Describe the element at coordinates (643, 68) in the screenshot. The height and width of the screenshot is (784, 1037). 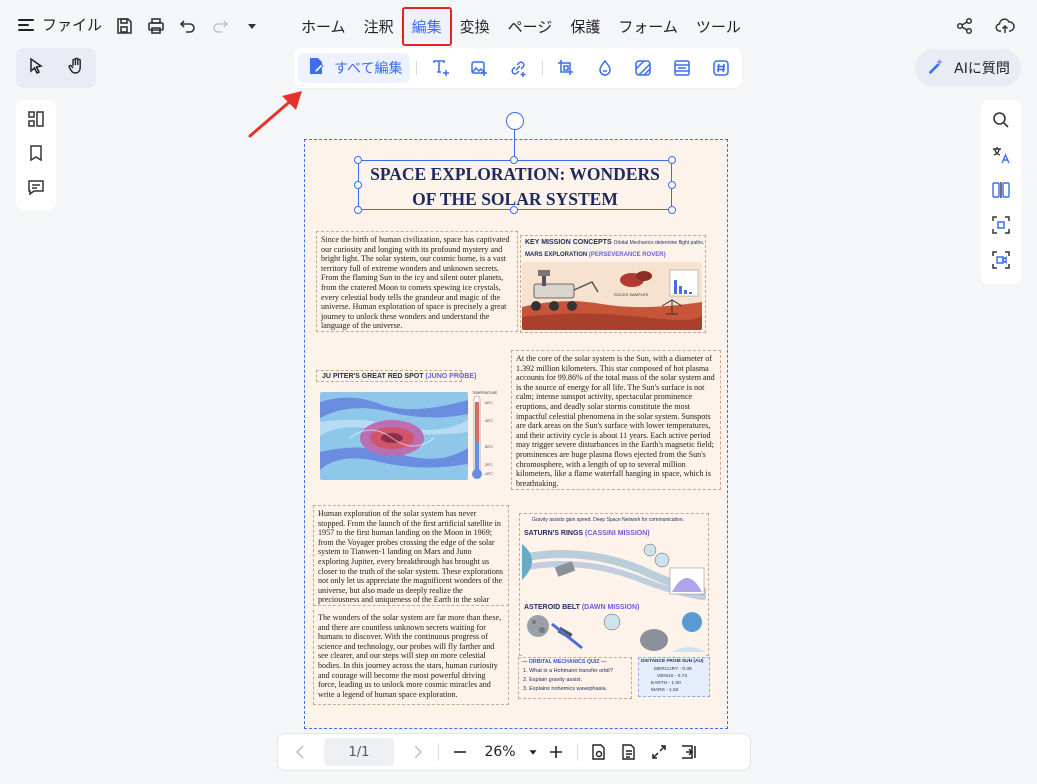
I see `background-icon` at that location.